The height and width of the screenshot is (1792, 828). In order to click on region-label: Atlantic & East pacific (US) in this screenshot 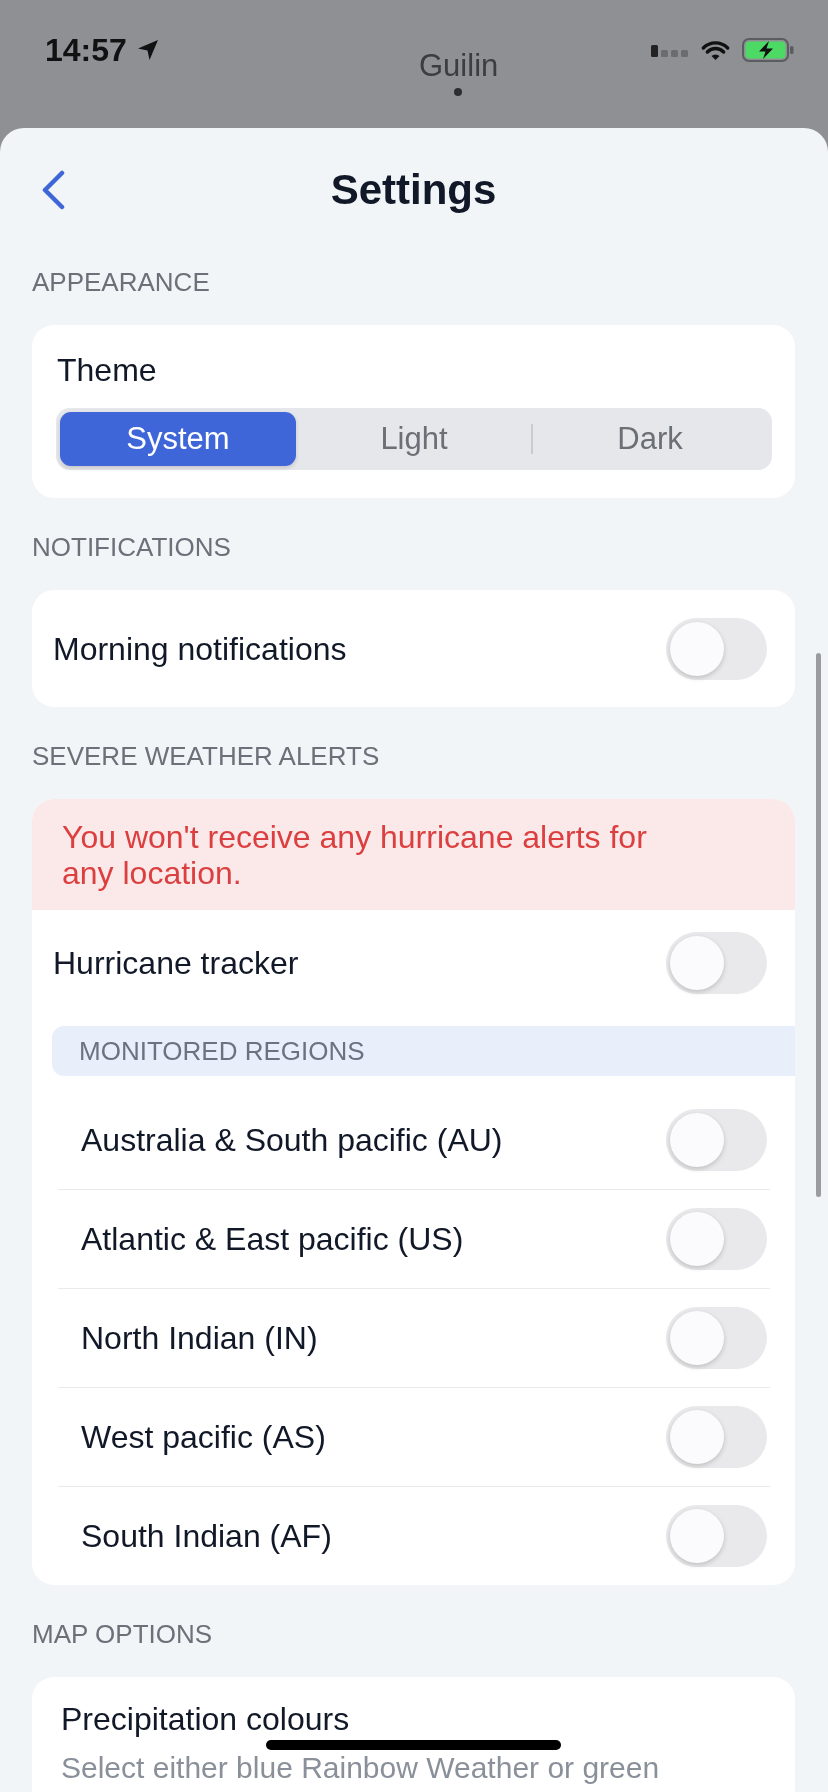, I will do `click(272, 1239)`.